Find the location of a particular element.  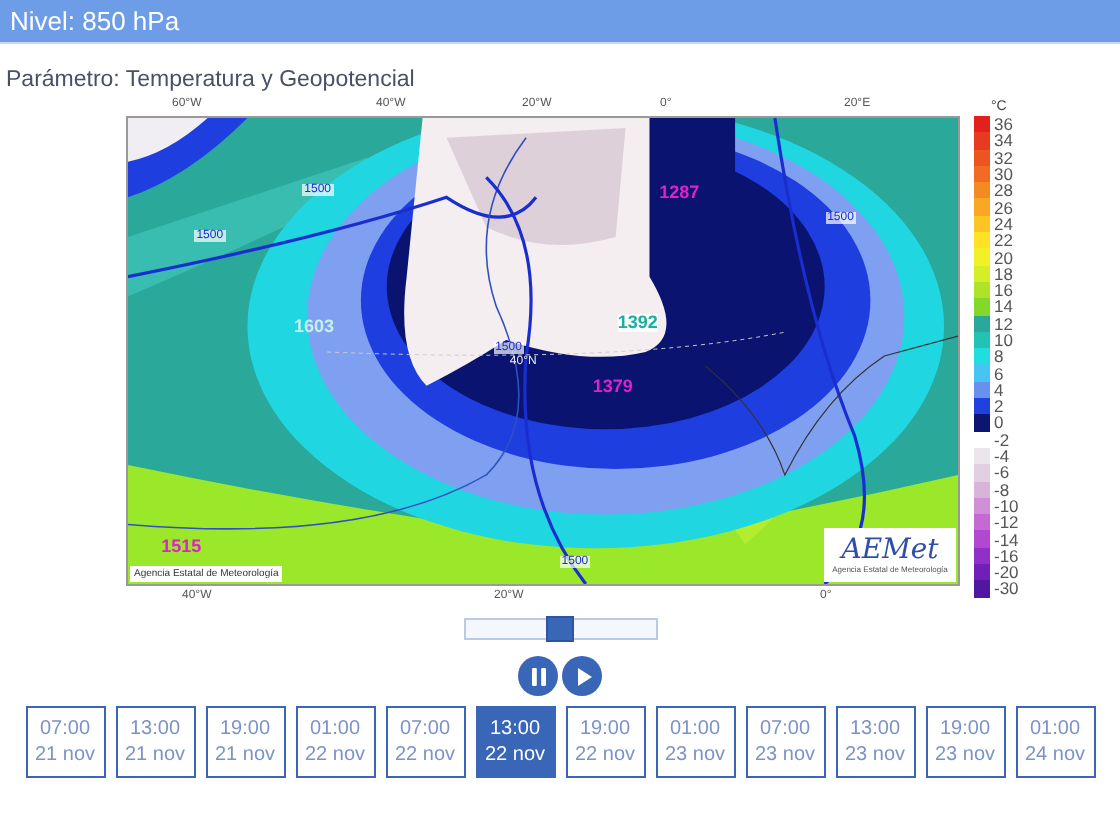

time-step-button: 07:00 23 nov is located at coordinates (785, 742).